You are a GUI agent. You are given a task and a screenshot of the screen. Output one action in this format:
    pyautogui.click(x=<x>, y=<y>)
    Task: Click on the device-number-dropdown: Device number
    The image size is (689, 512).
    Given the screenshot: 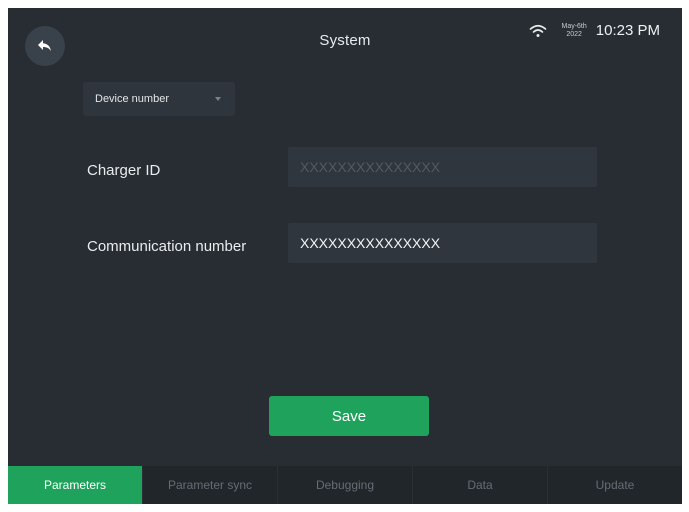 What is the action you would take?
    pyautogui.click(x=159, y=99)
    